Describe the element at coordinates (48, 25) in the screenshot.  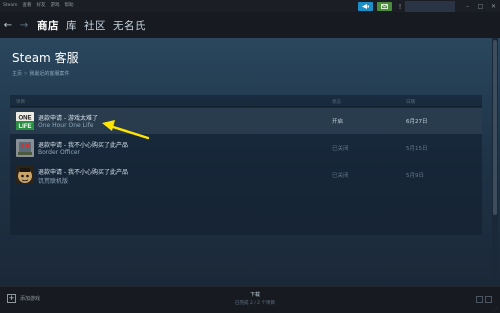
I see `nav-store: 商店` at that location.